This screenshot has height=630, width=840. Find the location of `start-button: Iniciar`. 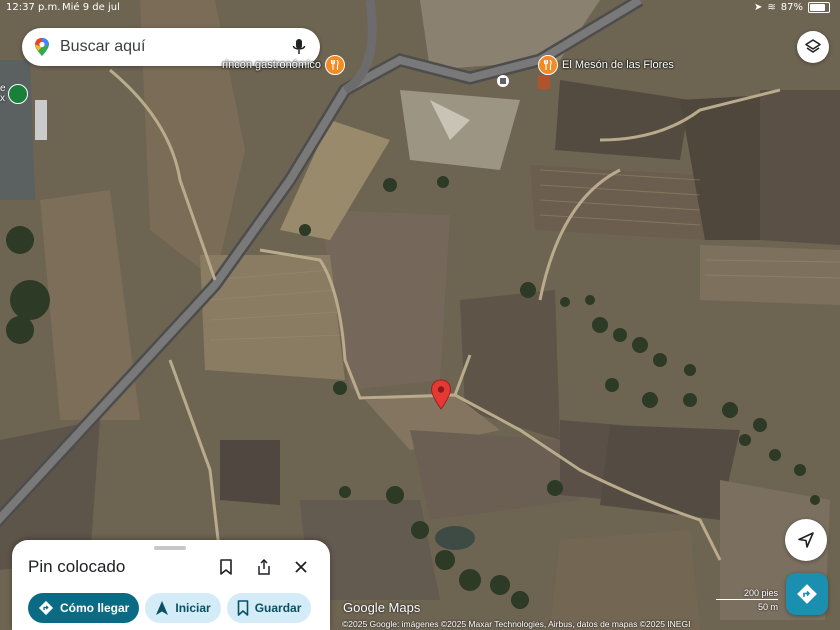

start-button: Iniciar is located at coordinates (183, 608).